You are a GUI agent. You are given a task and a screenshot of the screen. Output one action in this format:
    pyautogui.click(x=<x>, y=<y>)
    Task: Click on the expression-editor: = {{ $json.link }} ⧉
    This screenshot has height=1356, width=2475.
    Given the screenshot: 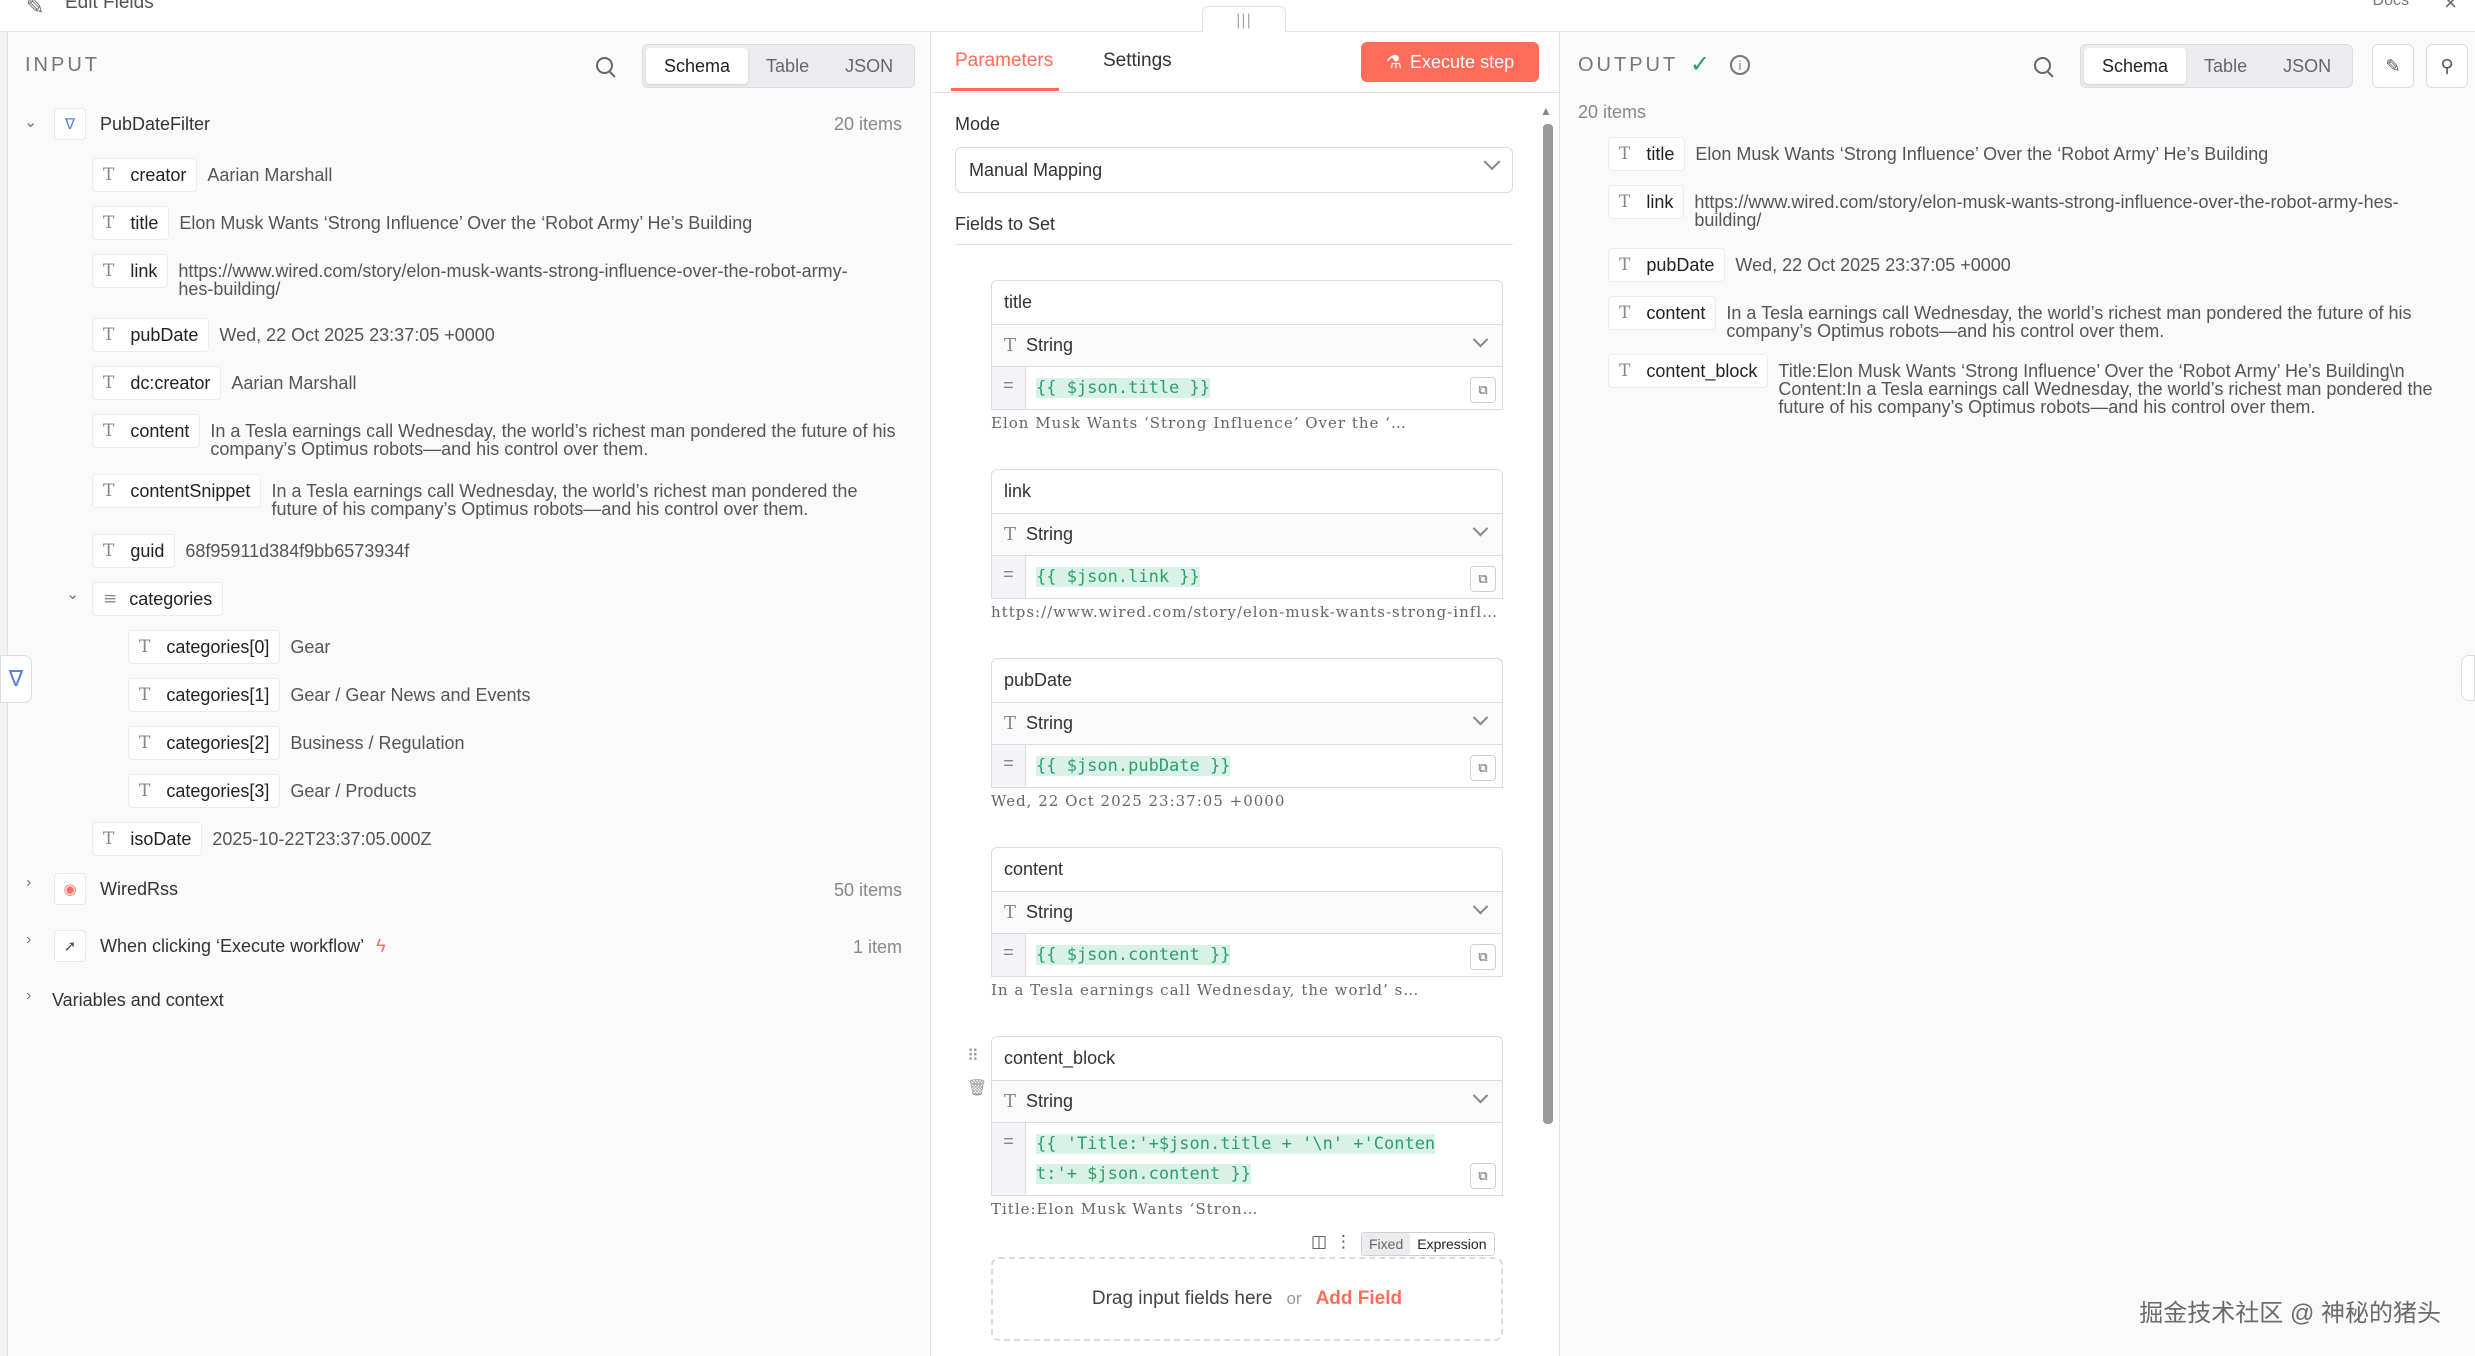 What is the action you would take?
    pyautogui.click(x=1247, y=577)
    